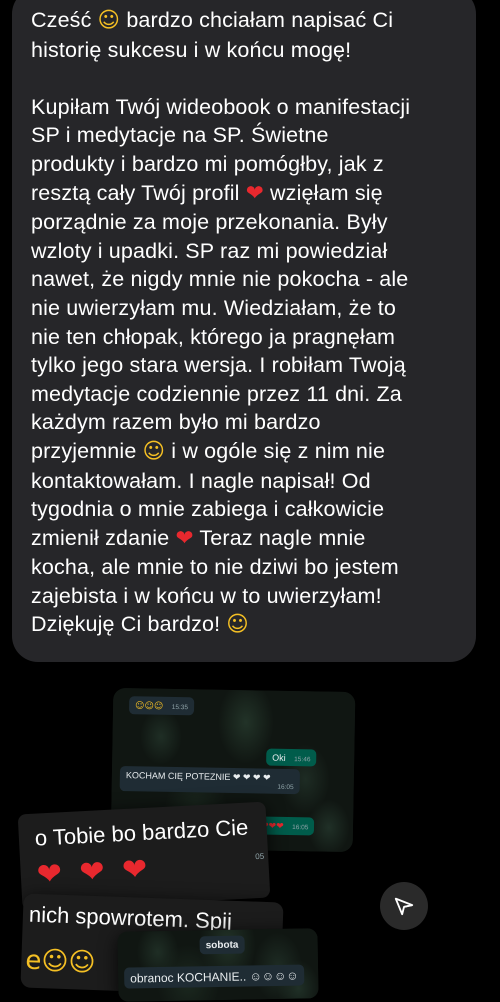  I want to click on message-line: wzięłam się, so click(326, 192).